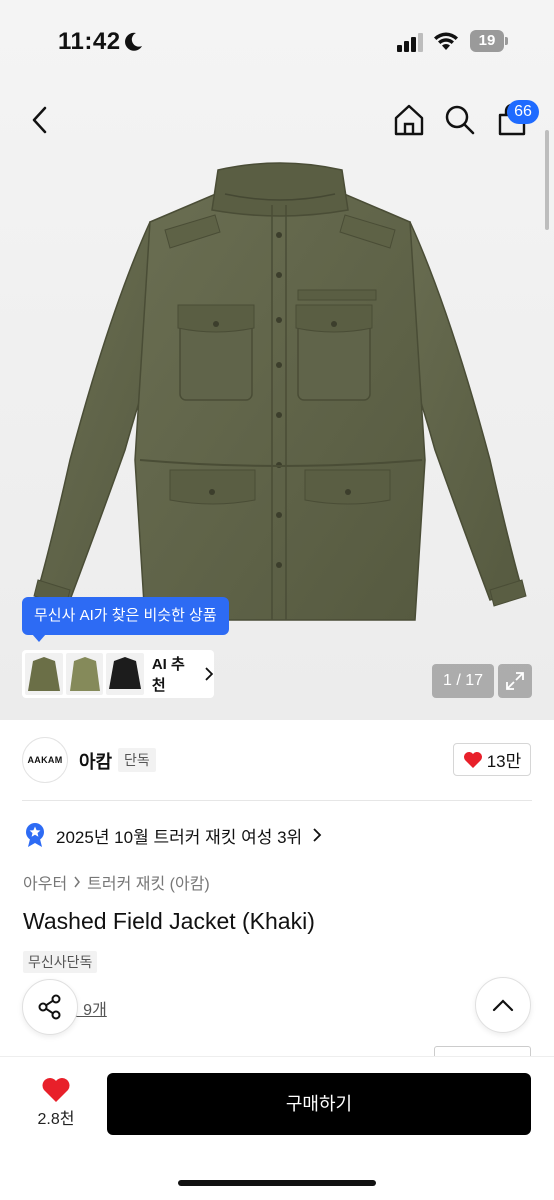  I want to click on brand-logo-text: AAKAM, so click(45, 760).